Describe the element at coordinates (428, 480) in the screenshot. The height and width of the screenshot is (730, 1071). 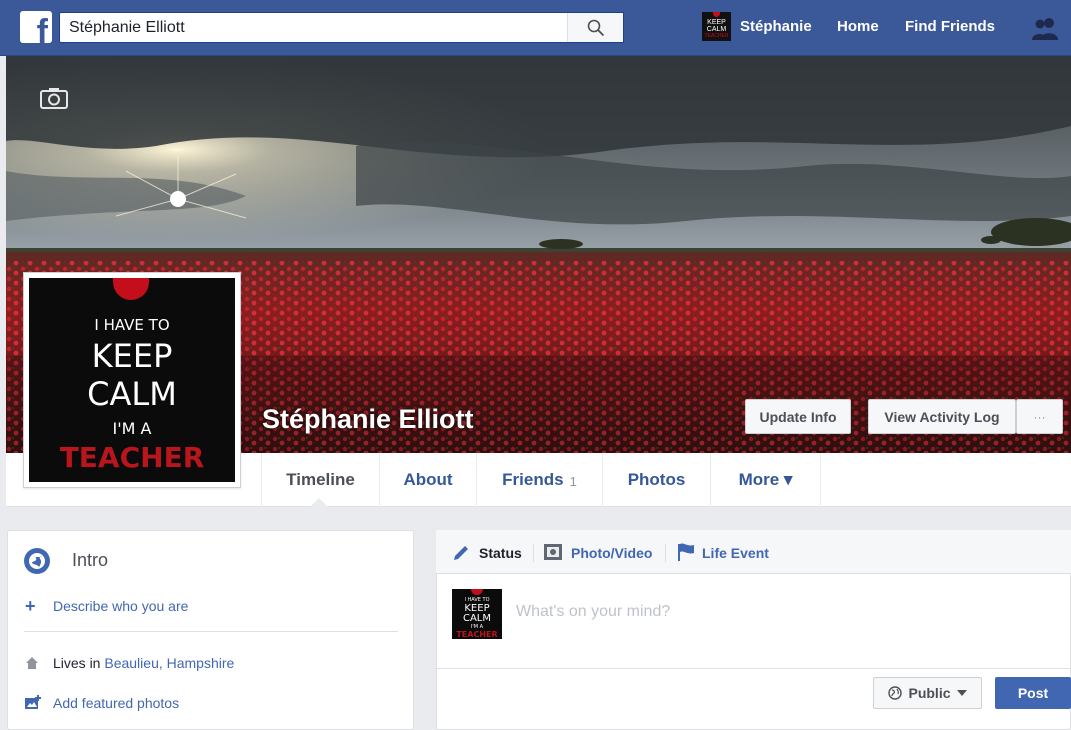
I see `tab-about: About` at that location.